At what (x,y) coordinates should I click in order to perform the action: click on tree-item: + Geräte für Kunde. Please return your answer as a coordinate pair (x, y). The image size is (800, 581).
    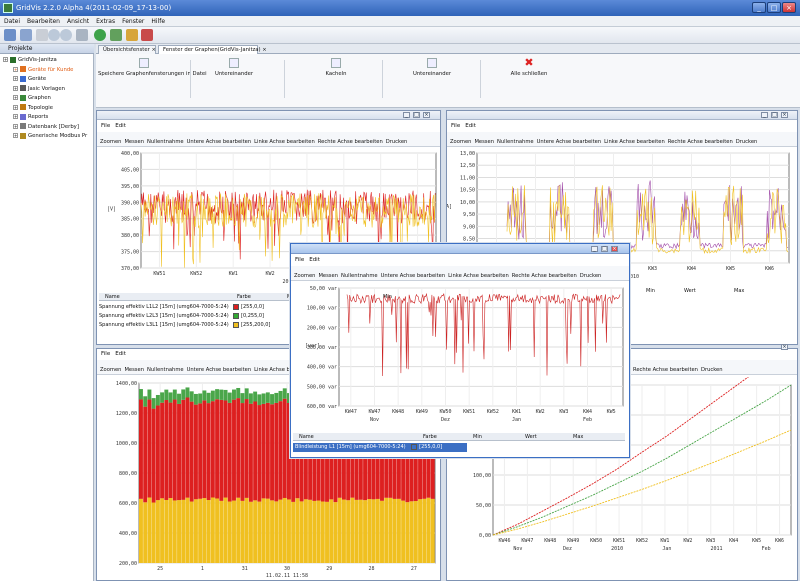
    Looking at the image, I should click on (47, 70).